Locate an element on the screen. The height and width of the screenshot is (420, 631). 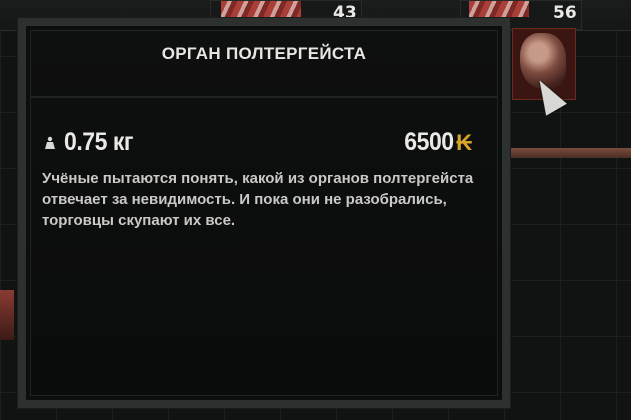
weight-icon is located at coordinates (50, 142).